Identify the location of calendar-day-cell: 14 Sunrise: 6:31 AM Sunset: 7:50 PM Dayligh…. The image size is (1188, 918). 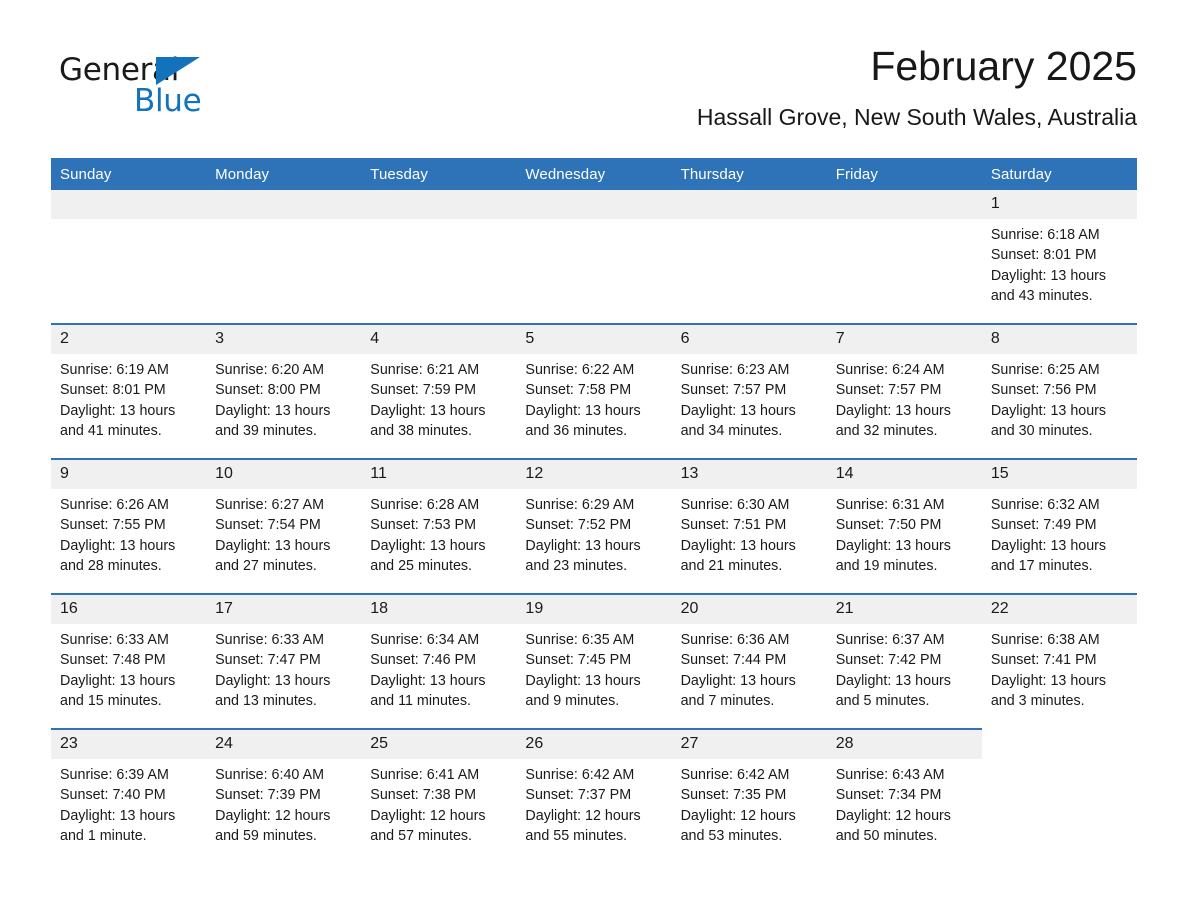
(904, 526).